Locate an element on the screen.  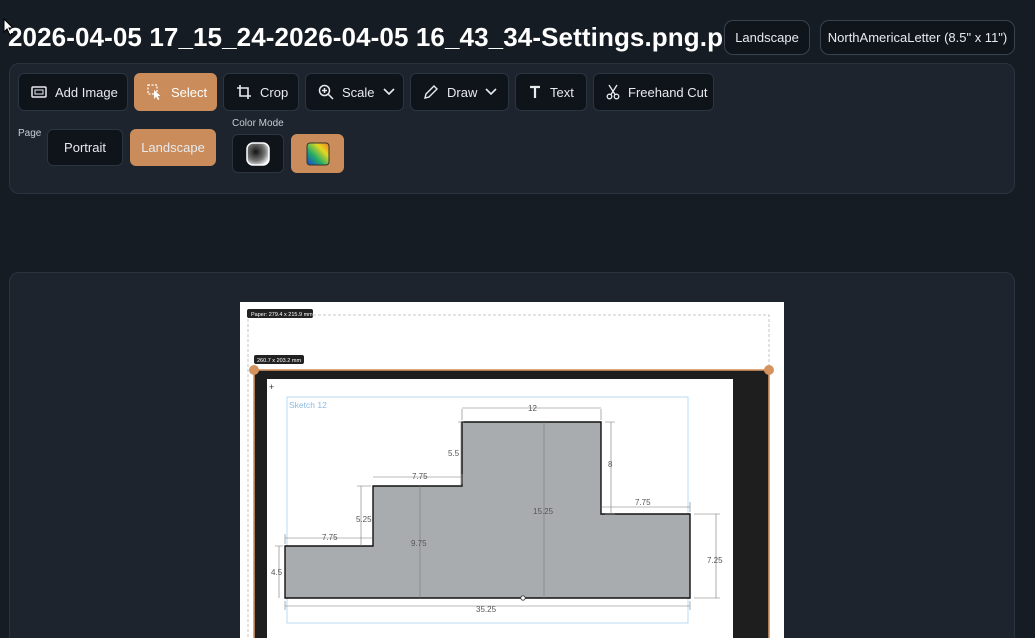
grayscale-icon is located at coordinates (258, 153).